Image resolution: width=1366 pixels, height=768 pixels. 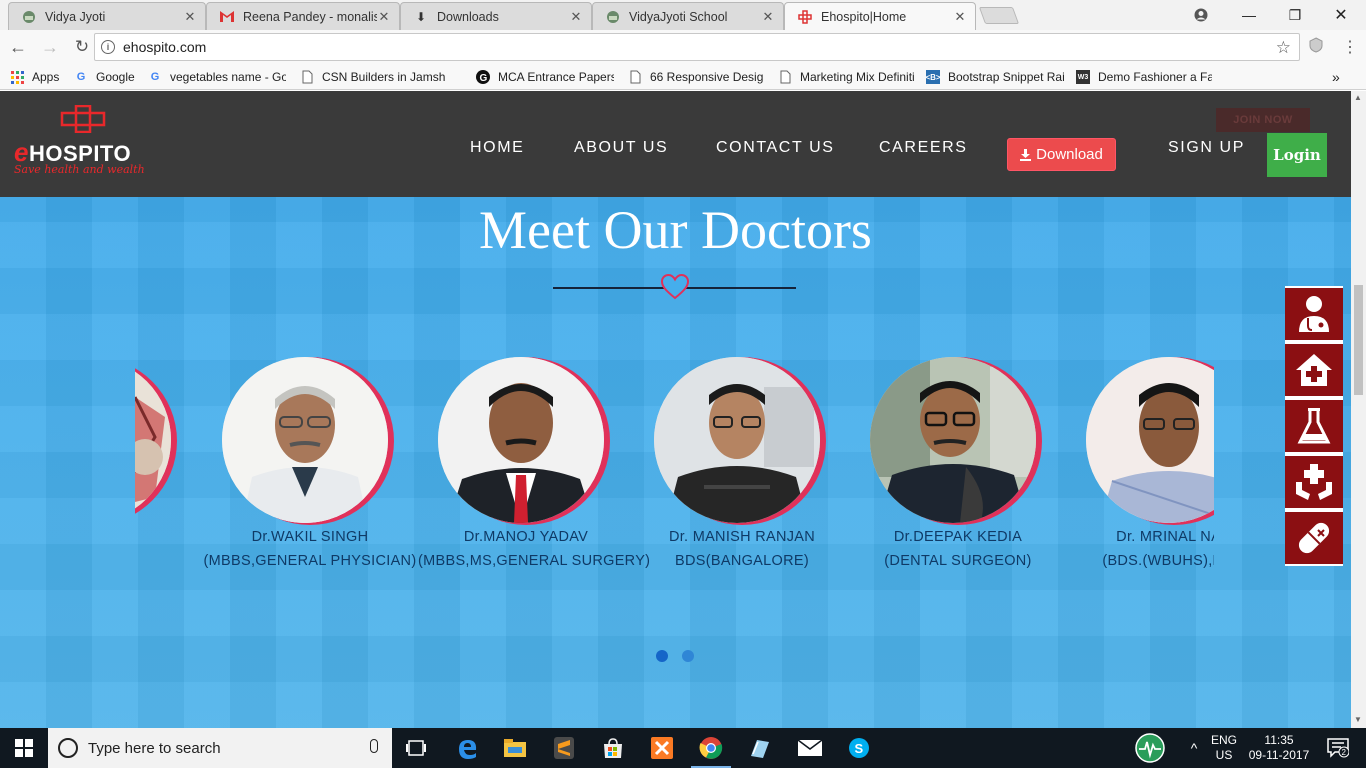 What do you see at coordinates (164, 47) in the screenshot?
I see `url-text: ehospito.com` at bounding box center [164, 47].